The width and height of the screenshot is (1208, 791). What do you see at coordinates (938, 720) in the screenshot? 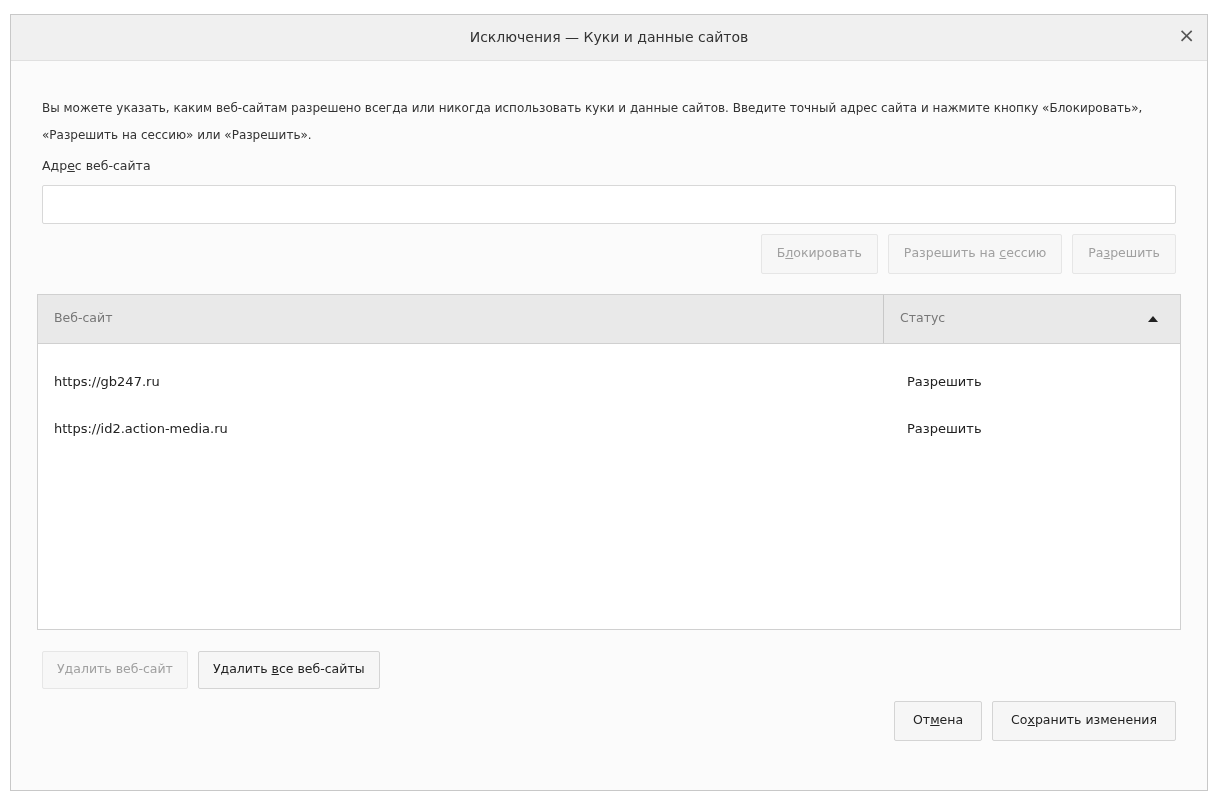
I see `cancel-button: Отмена` at bounding box center [938, 720].